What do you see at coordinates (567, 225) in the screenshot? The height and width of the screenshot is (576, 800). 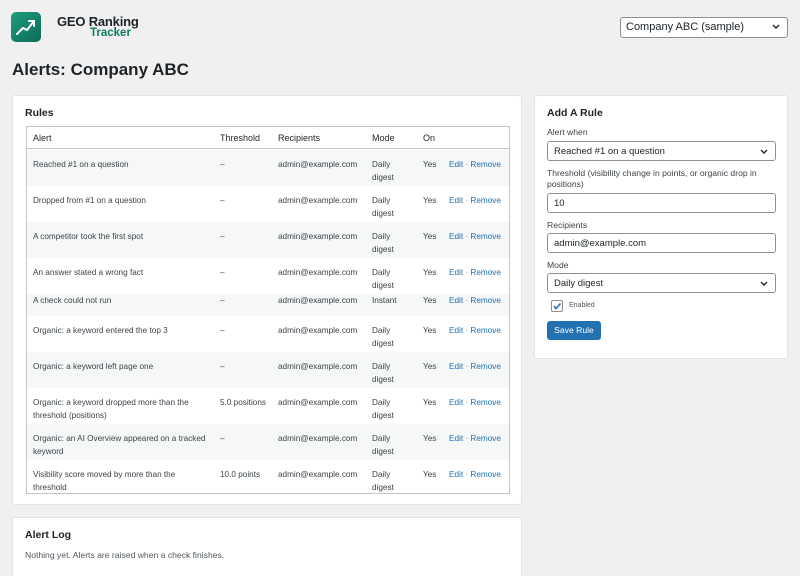 I see `recipients-label: Recipients` at bounding box center [567, 225].